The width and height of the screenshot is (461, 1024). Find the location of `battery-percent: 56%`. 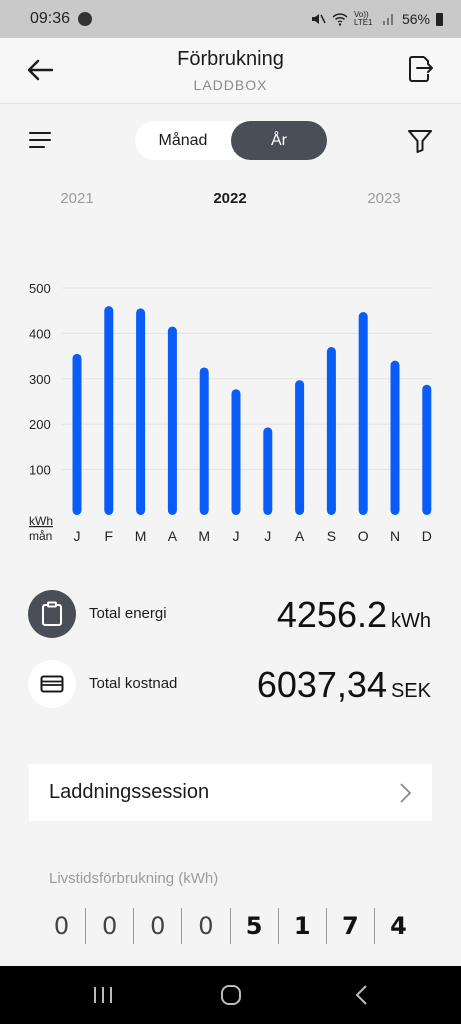

battery-percent: 56% is located at coordinates (415, 19).